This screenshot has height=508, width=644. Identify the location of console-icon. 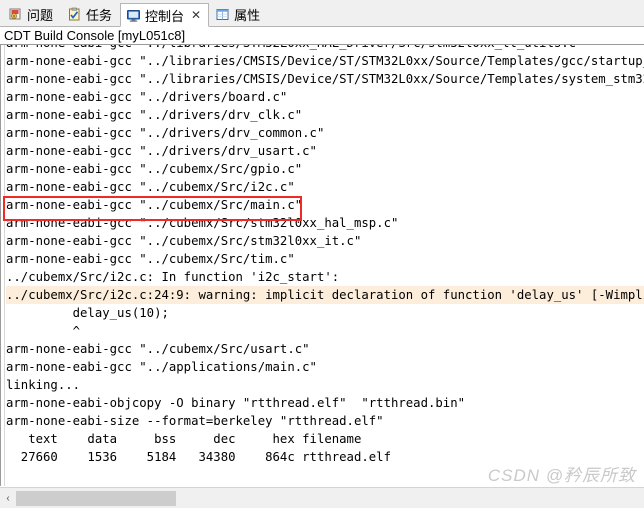
(133, 15).